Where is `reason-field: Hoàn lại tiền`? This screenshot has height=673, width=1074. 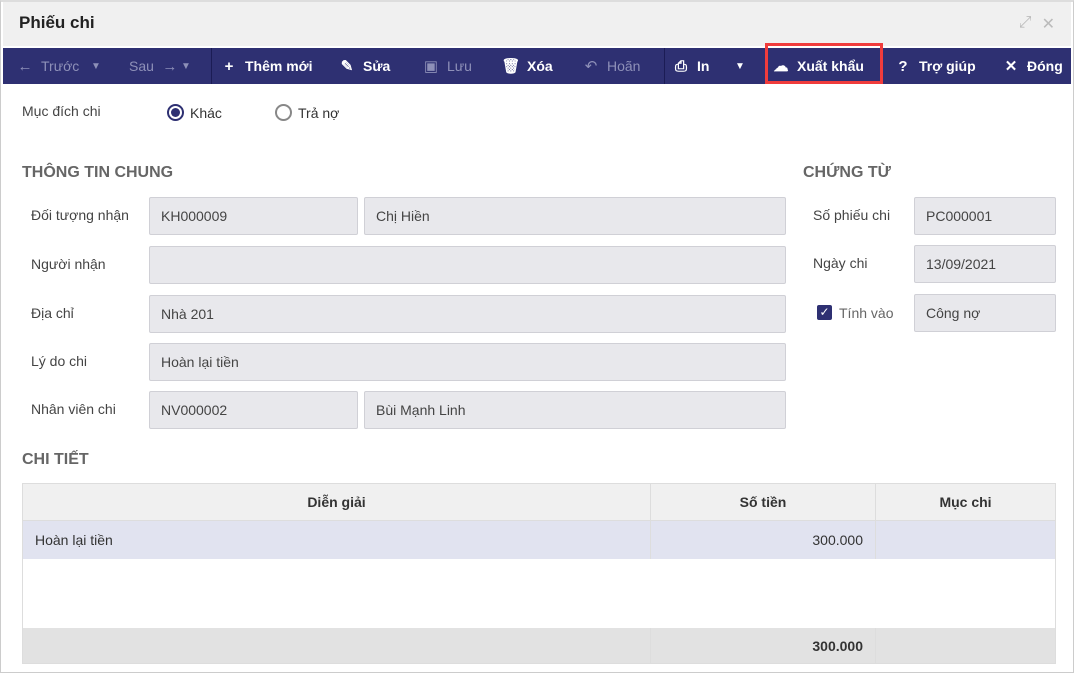 reason-field: Hoàn lại tiền is located at coordinates (467, 362).